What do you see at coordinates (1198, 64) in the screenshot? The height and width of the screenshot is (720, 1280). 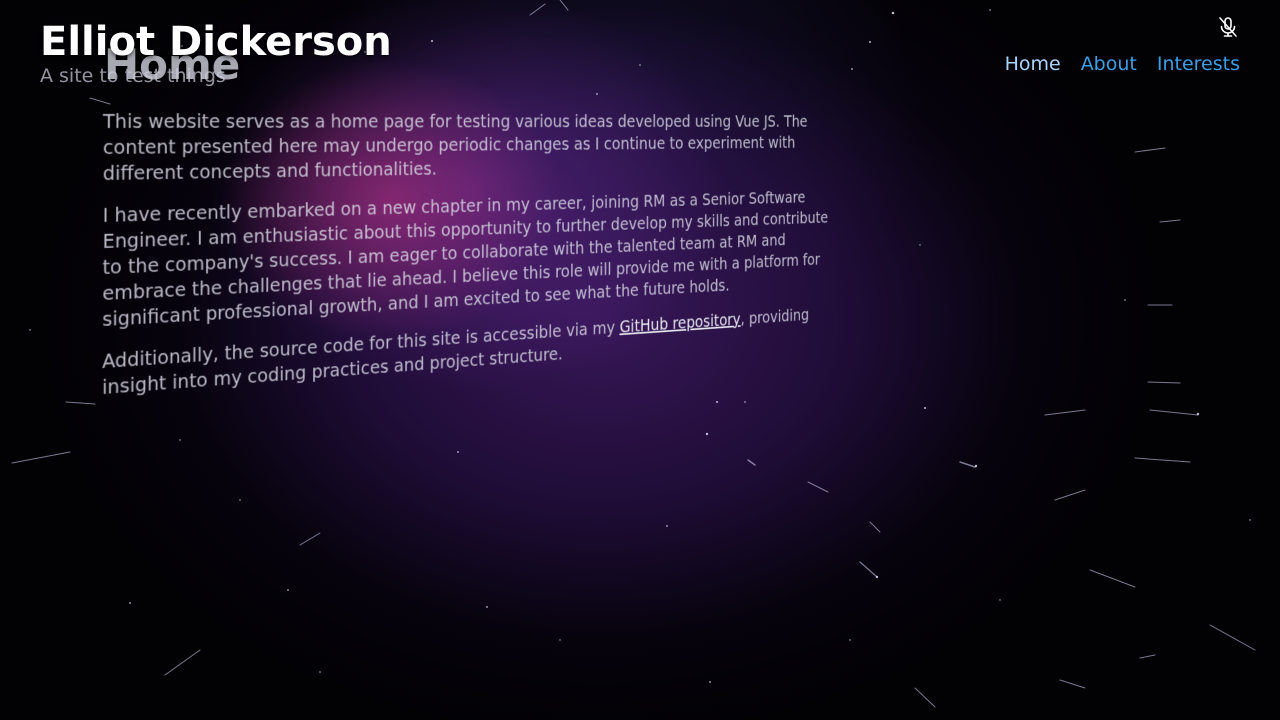 I see `nav-link-interests: Interests` at bounding box center [1198, 64].